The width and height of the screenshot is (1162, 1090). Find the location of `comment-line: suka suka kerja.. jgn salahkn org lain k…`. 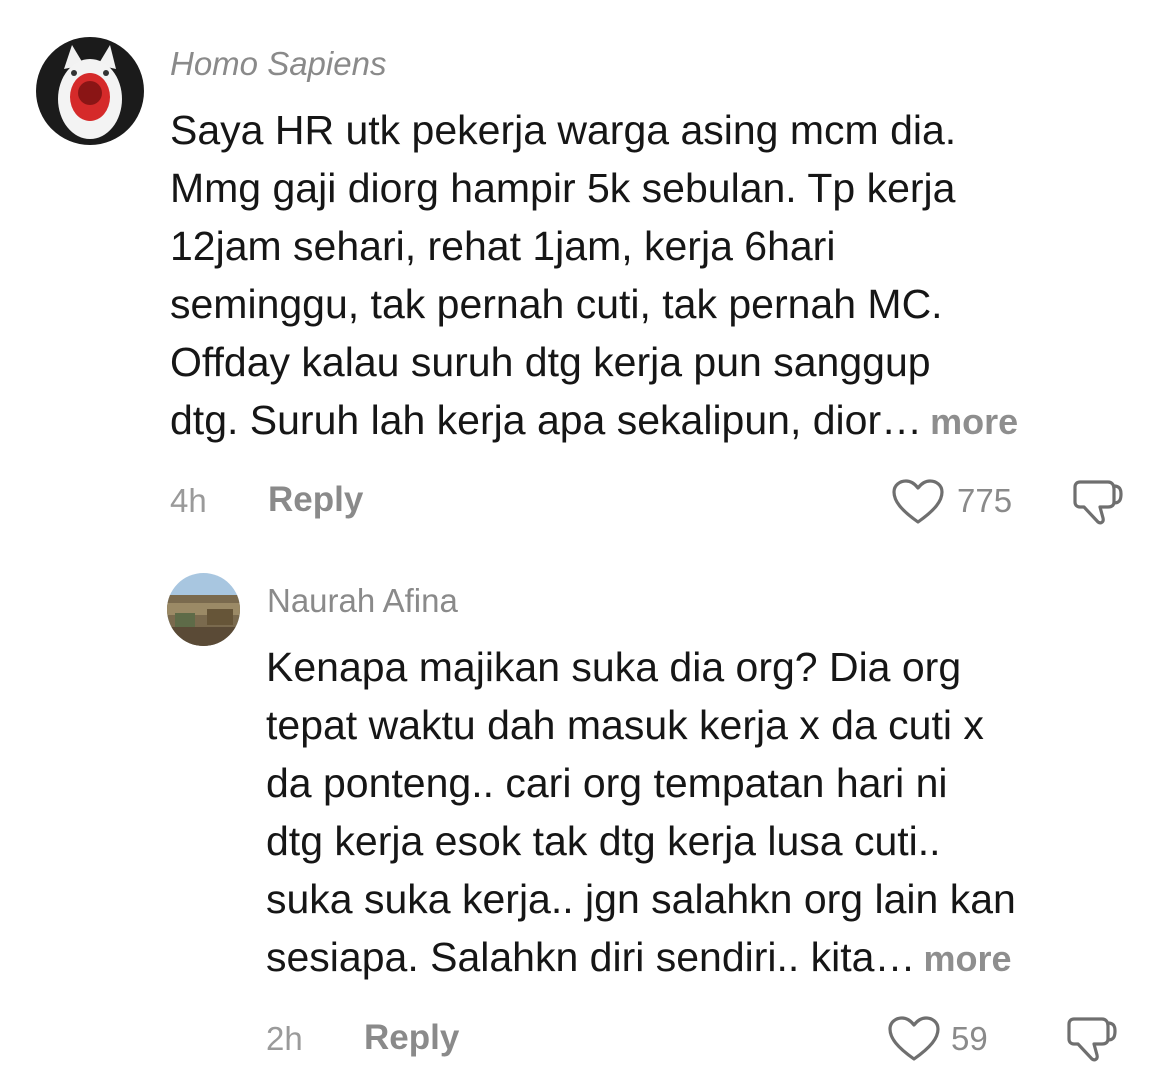

comment-line: suka suka kerja.. jgn salahkn org lain k… is located at coordinates (641, 899).